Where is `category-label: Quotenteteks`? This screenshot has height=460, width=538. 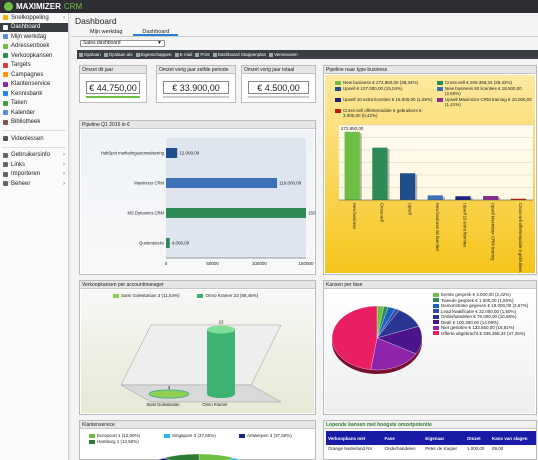 category-label: Quotenteteks is located at coordinates (151, 243).